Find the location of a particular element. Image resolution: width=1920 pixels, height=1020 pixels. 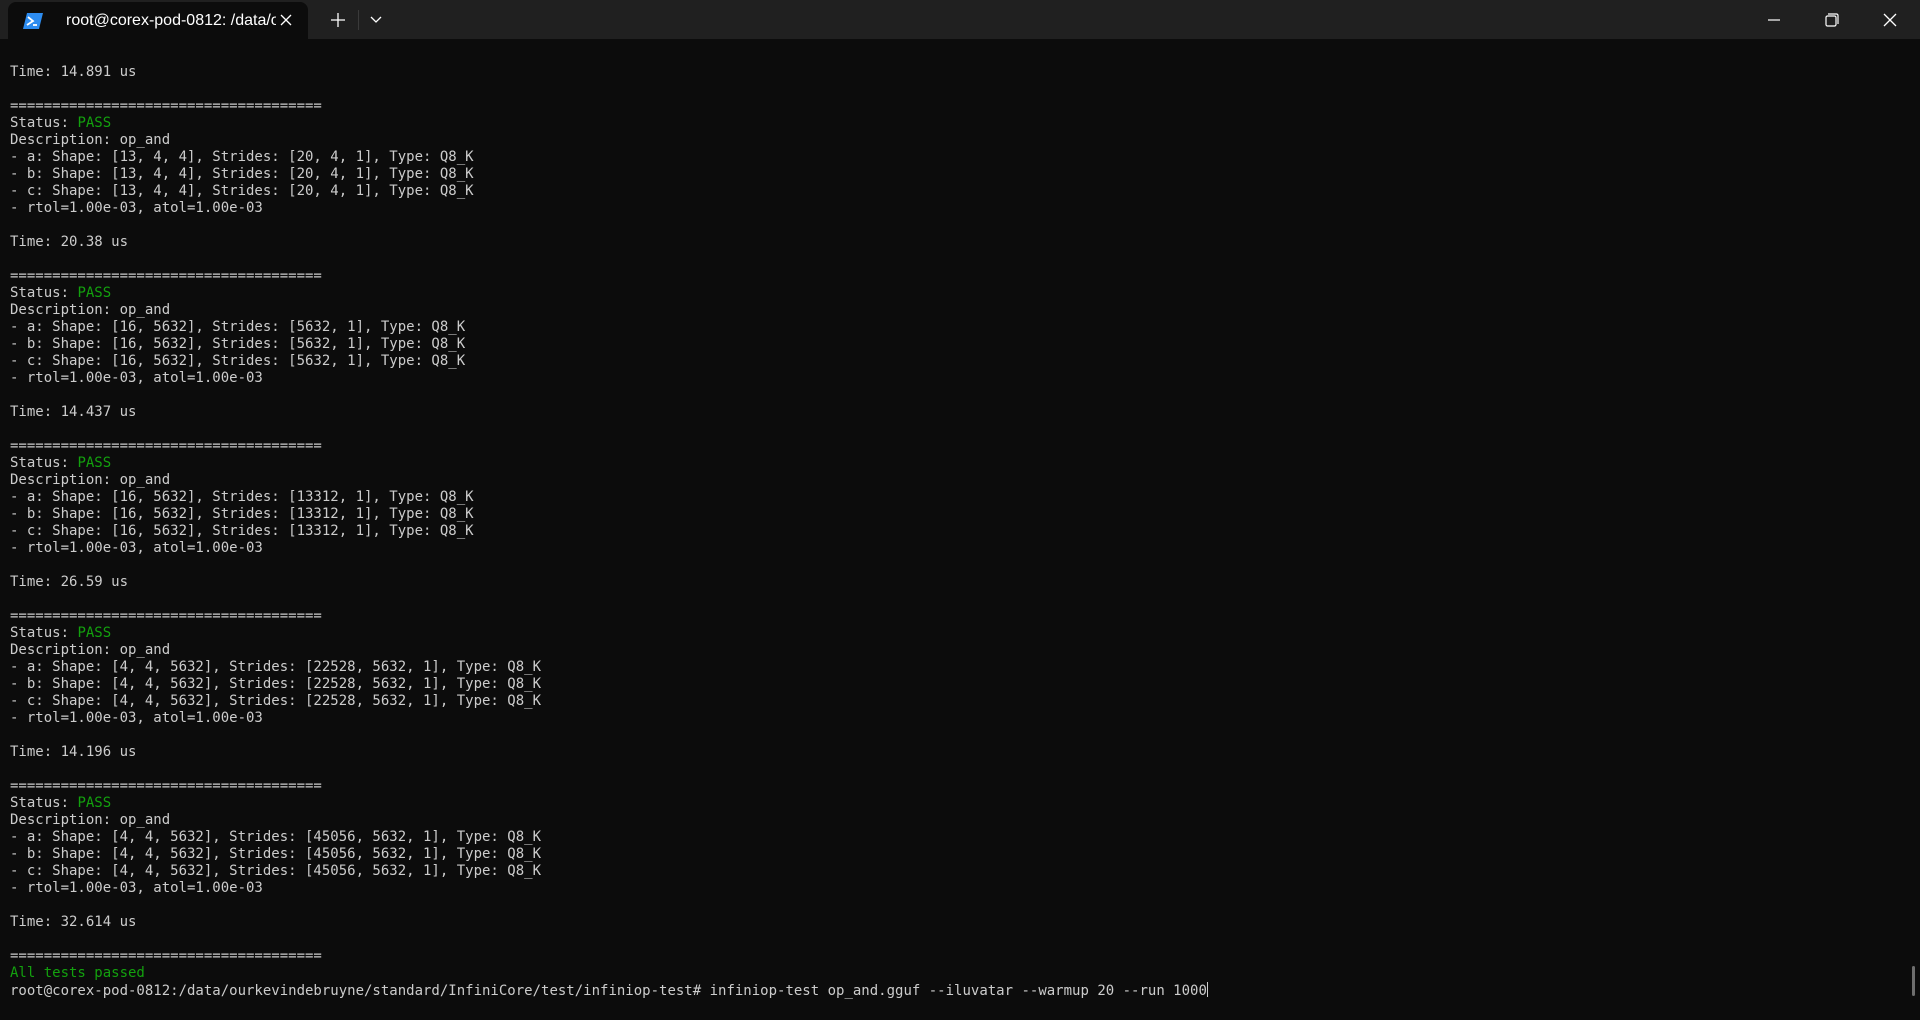

status-value: All tests passed is located at coordinates (77, 973).